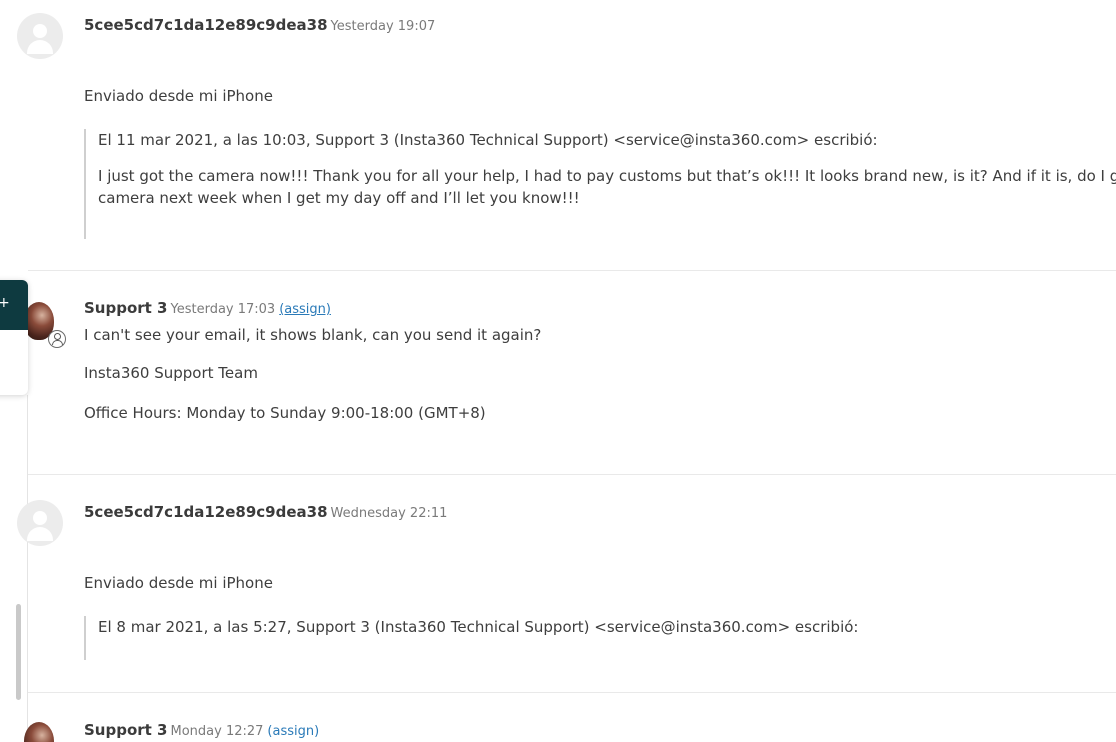 Image resolution: width=1116 pixels, height=742 pixels. Describe the element at coordinates (27, 568) in the screenshot. I see `side-divider` at that location.